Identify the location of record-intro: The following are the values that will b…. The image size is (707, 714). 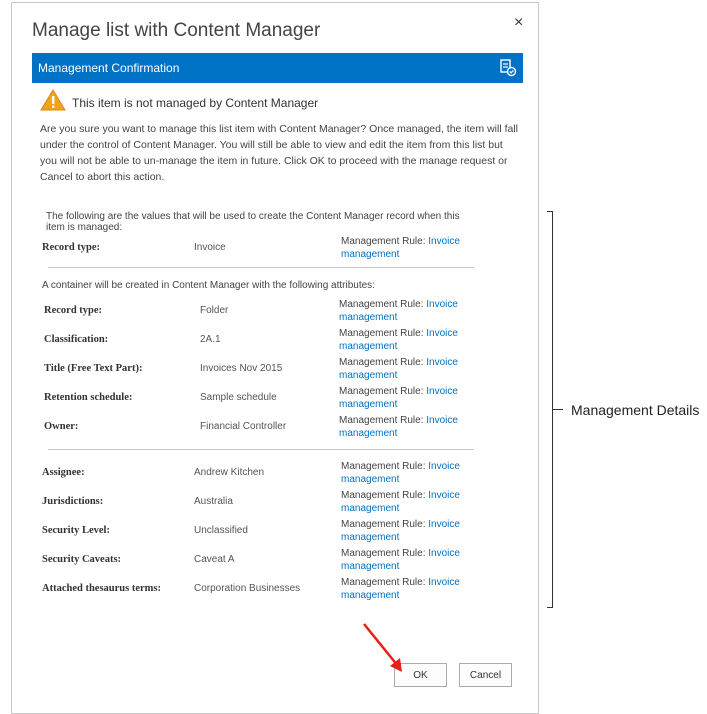
(253, 222).